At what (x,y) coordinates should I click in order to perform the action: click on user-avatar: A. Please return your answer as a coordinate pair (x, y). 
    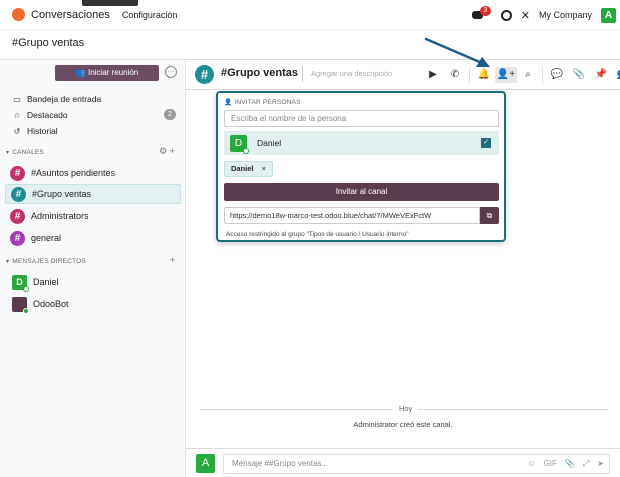
    Looking at the image, I should click on (608, 15).